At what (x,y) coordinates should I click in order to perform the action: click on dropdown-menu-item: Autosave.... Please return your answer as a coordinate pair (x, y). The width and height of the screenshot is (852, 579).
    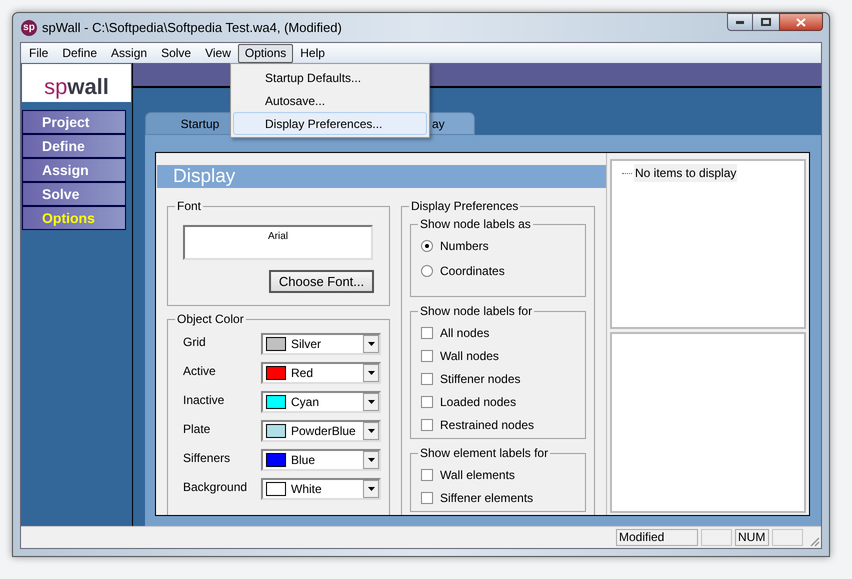
    Looking at the image, I should click on (330, 100).